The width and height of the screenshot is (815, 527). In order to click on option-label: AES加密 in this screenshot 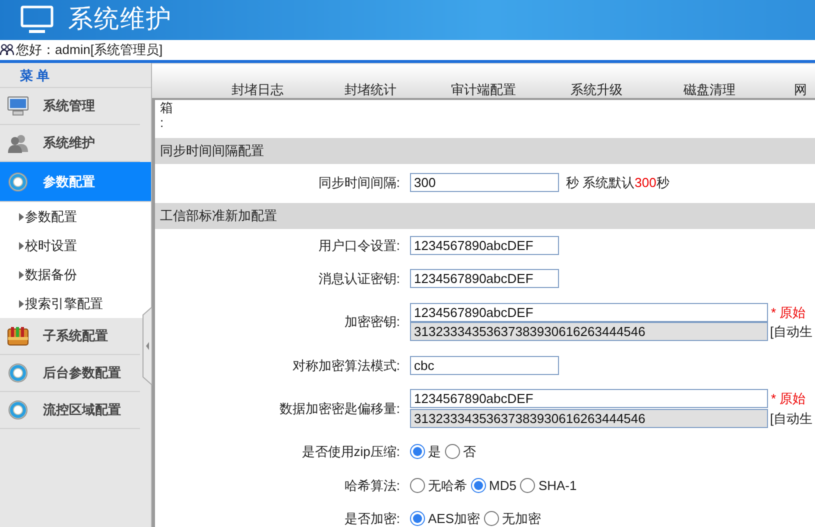, I will do `click(454, 518)`.